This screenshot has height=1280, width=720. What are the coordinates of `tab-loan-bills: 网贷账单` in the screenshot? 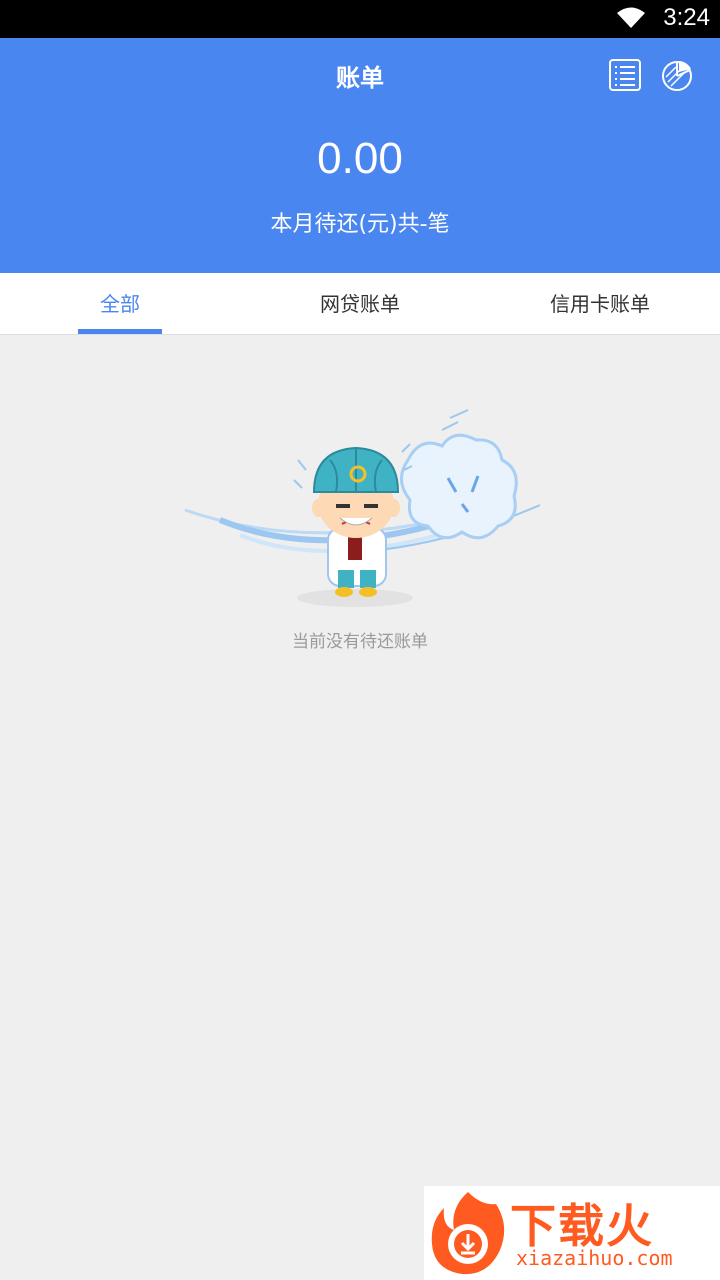 It's located at (360, 304).